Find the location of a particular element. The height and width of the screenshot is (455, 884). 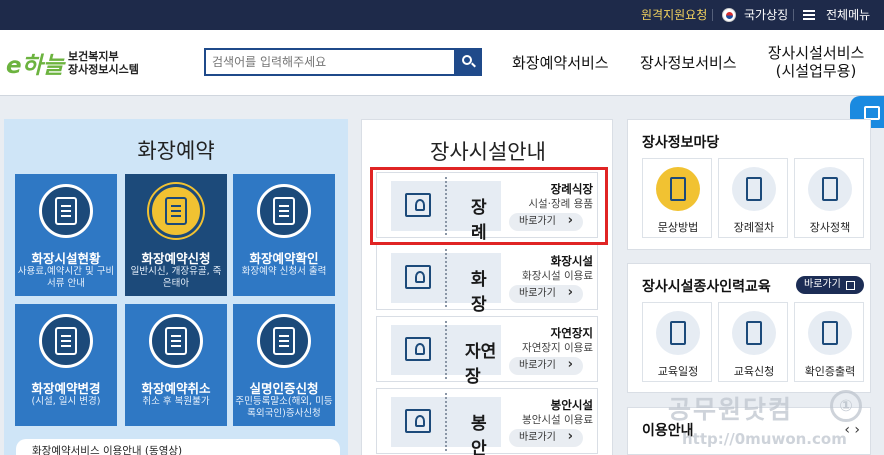

document-check-icon is located at coordinates (284, 211).